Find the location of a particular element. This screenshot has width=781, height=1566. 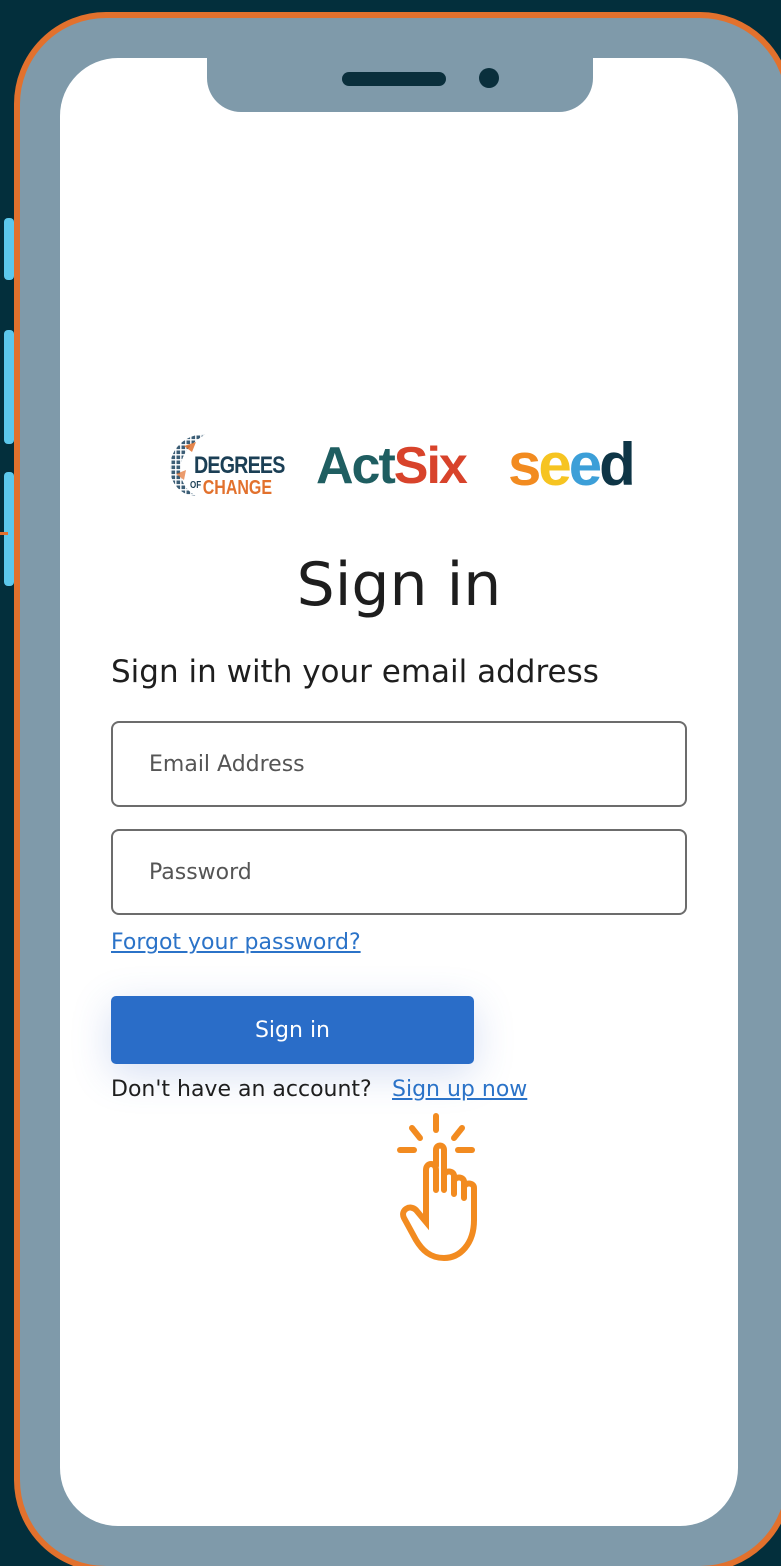

forgot-password-link: Forgot your password? is located at coordinates (236, 942).